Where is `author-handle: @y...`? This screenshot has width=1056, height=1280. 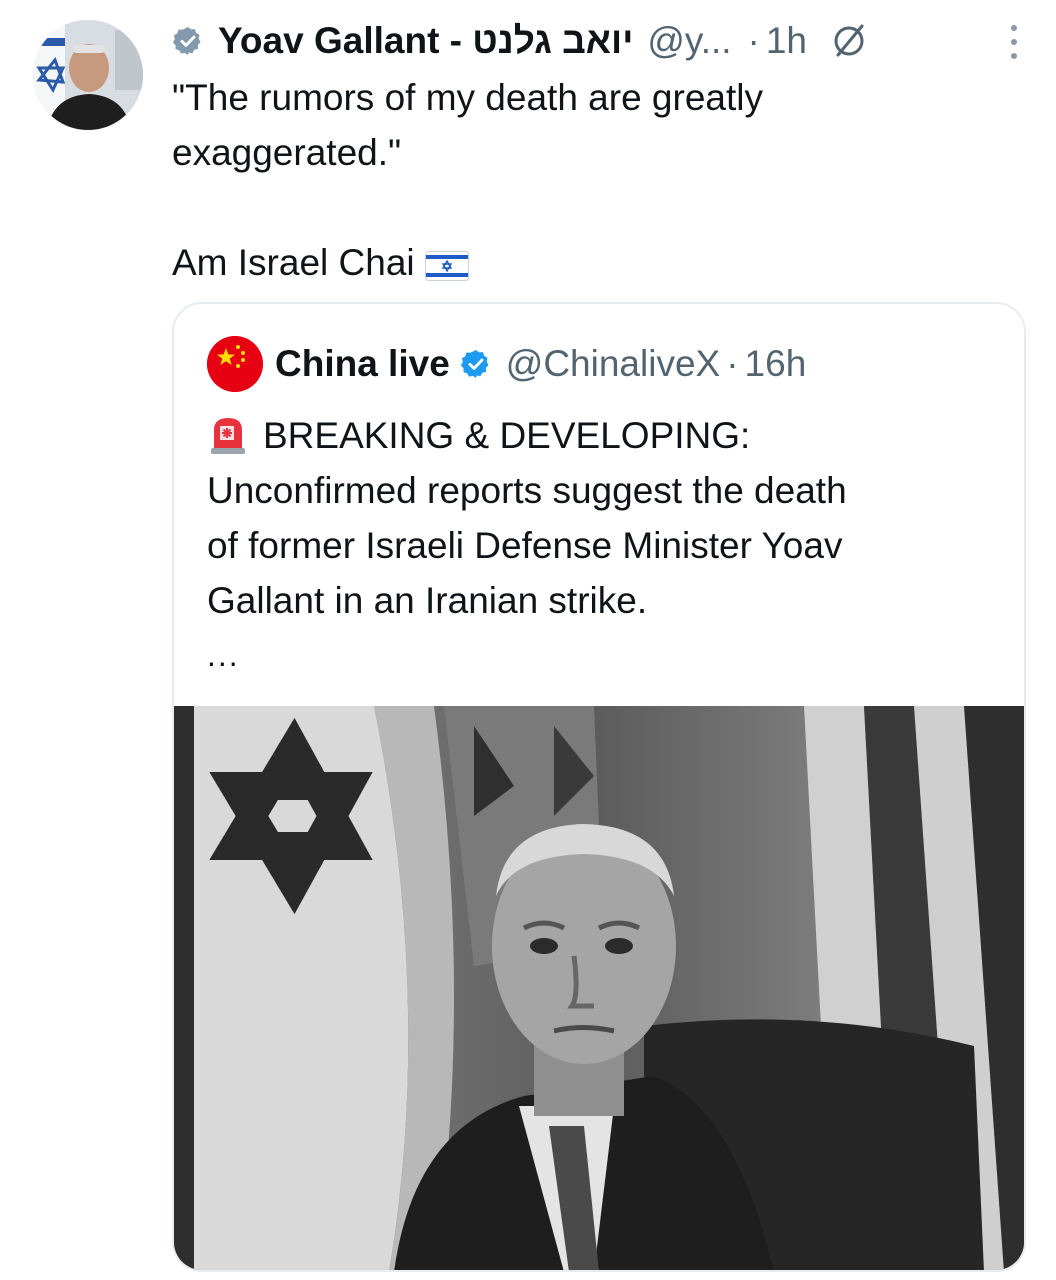
author-handle: @y... is located at coordinates (689, 41).